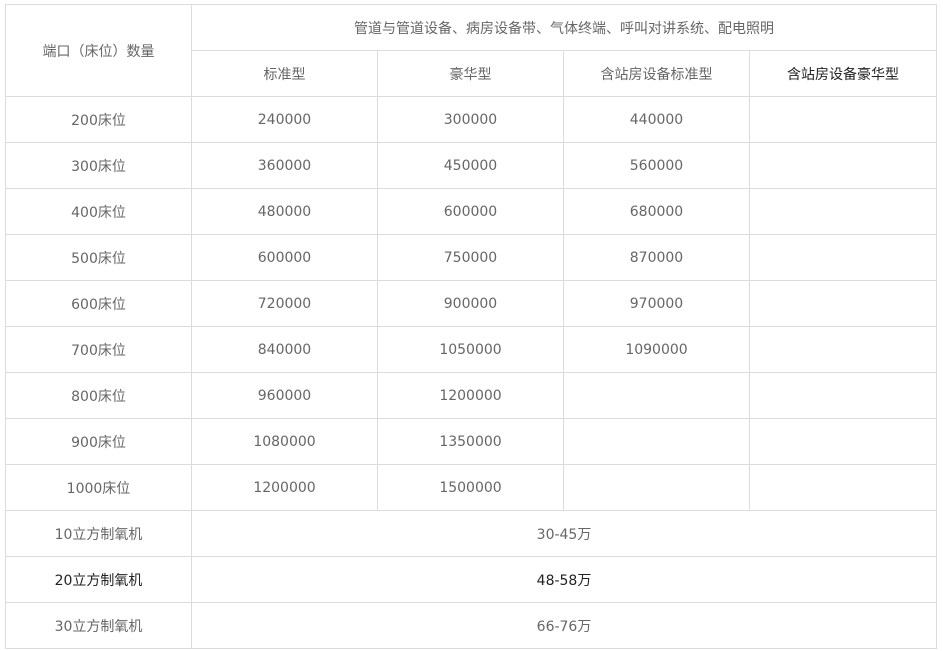 The image size is (943, 651). I want to click on header-port-label: 端口（床位）数量, so click(98, 50).